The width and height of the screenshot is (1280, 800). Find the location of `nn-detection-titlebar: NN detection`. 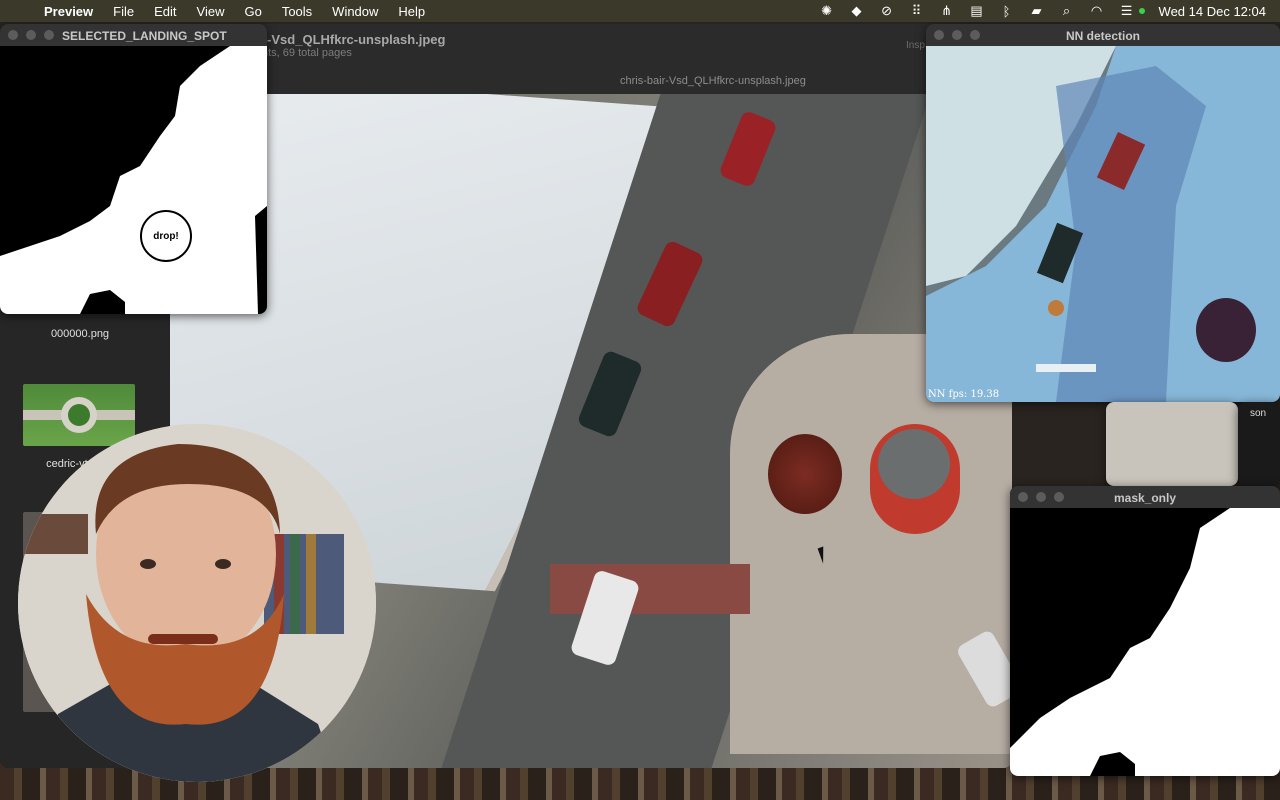

nn-detection-titlebar: NN detection is located at coordinates (1103, 35).